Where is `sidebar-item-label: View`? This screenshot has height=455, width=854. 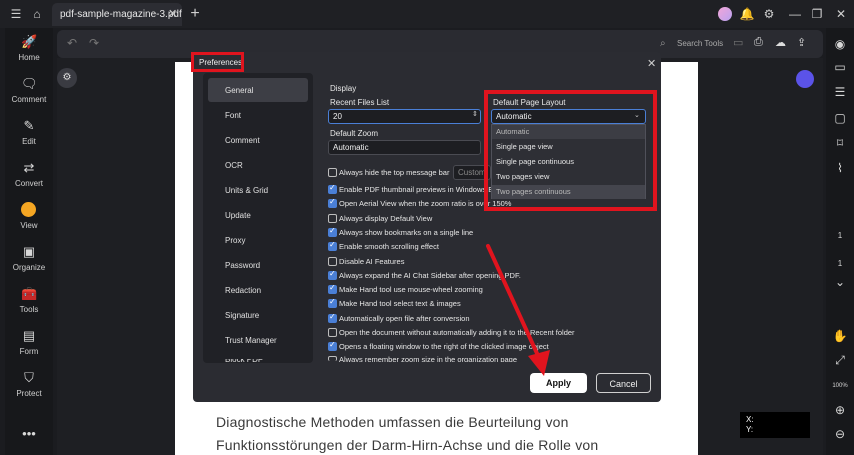
sidebar-item-label: View is located at coordinates (29, 225).